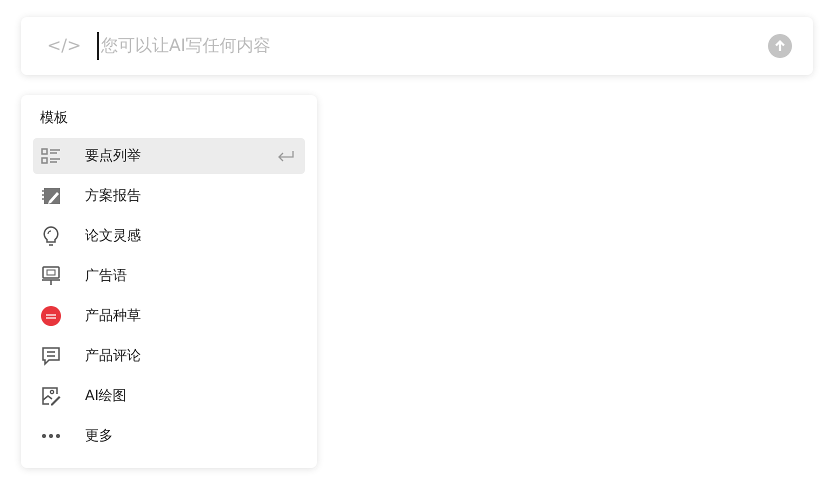 Image resolution: width=831 pixels, height=490 pixels. What do you see at coordinates (51, 156) in the screenshot?
I see `list-icon` at bounding box center [51, 156].